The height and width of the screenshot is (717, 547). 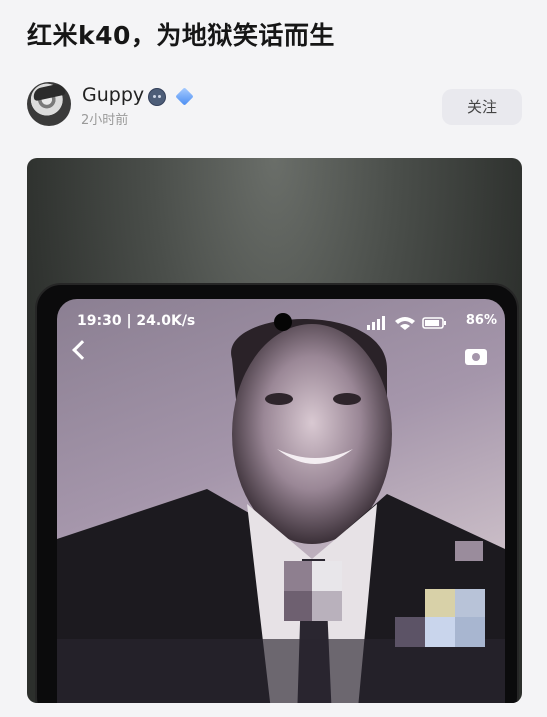 I want to click on battery-percent: 86%, so click(x=481, y=320).